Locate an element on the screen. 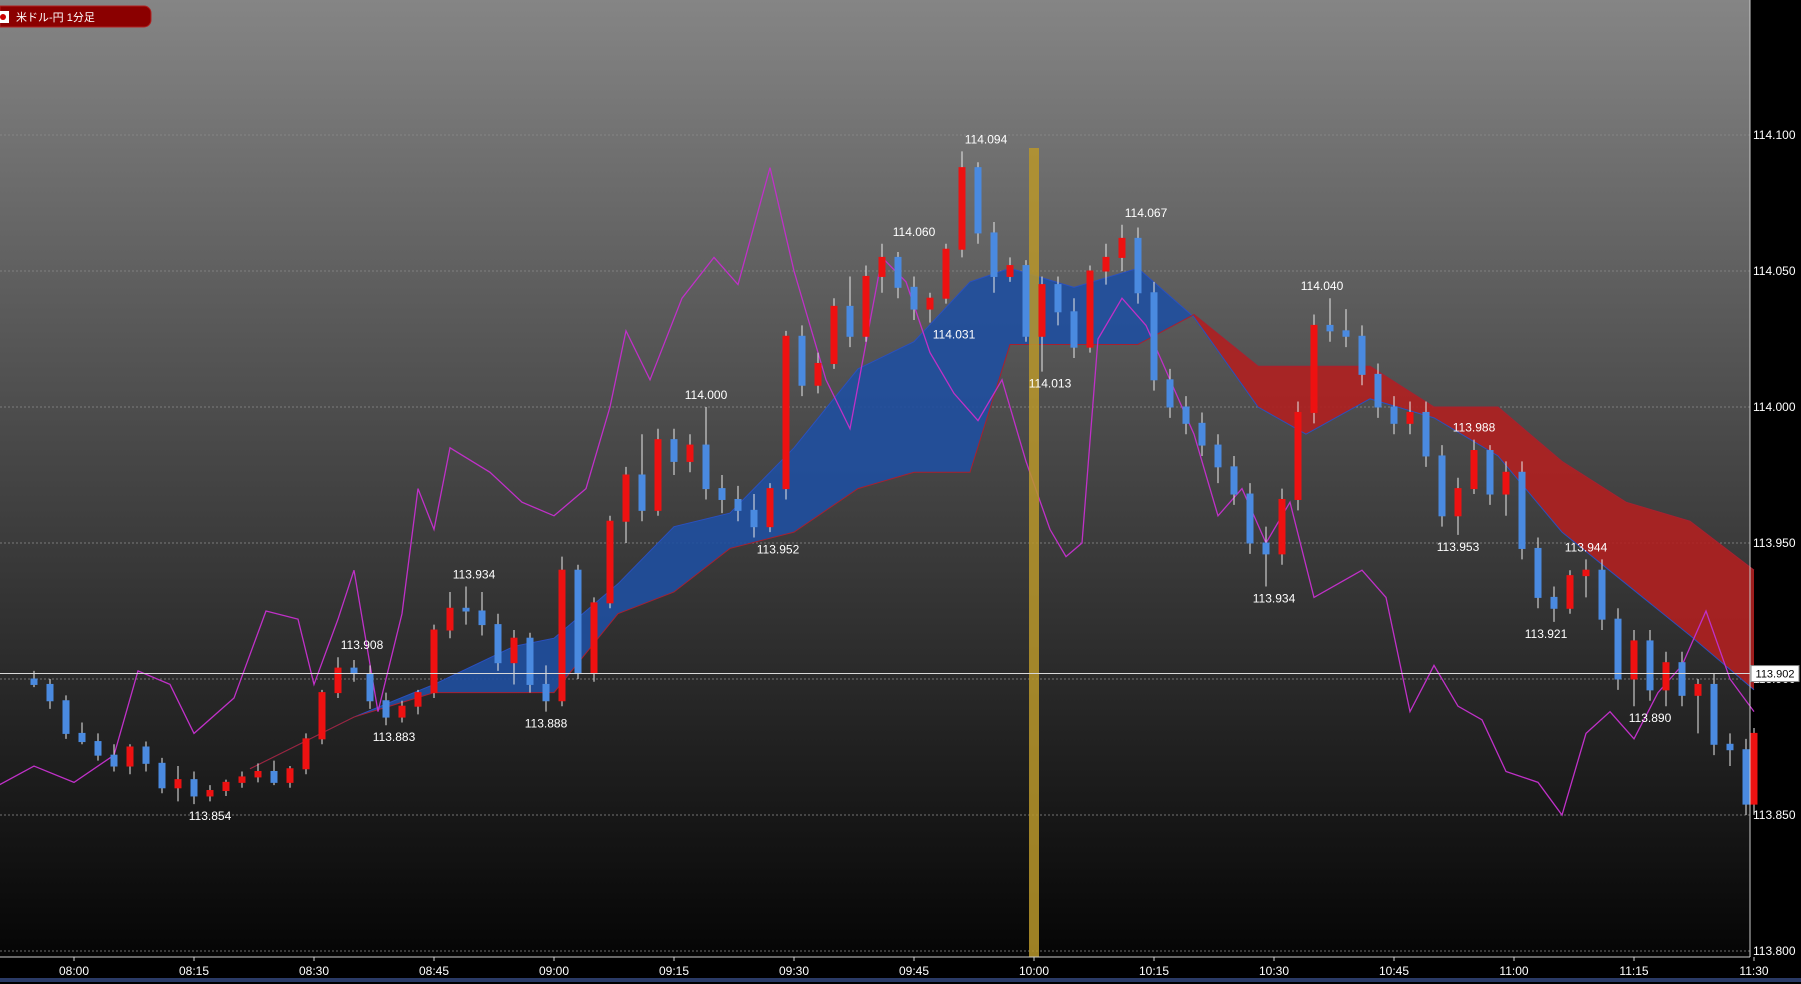  x-tick-label: 10:45 is located at coordinates (1394, 971).